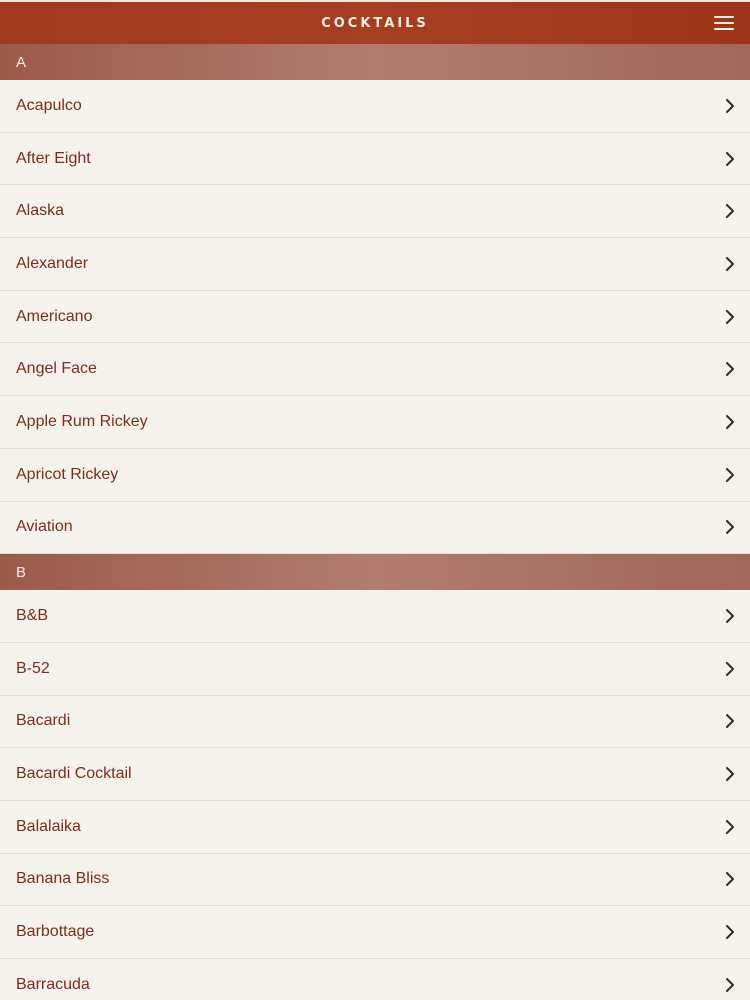  What do you see at coordinates (375, 317) in the screenshot?
I see `list-item: Americano` at bounding box center [375, 317].